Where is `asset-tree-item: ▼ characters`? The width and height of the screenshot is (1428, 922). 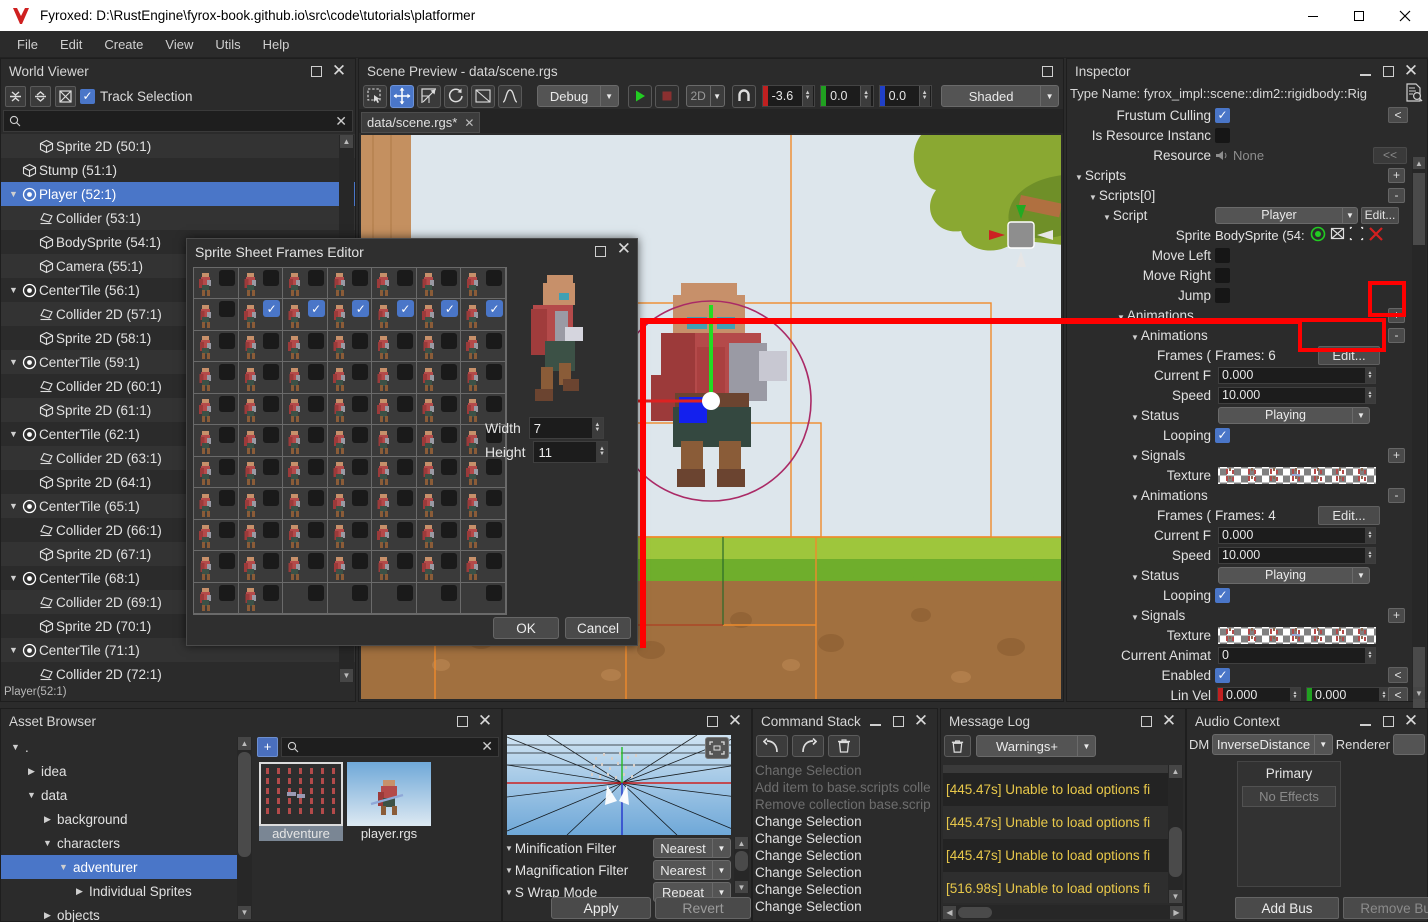 asset-tree-item: ▼ characters is located at coordinates (119, 843).